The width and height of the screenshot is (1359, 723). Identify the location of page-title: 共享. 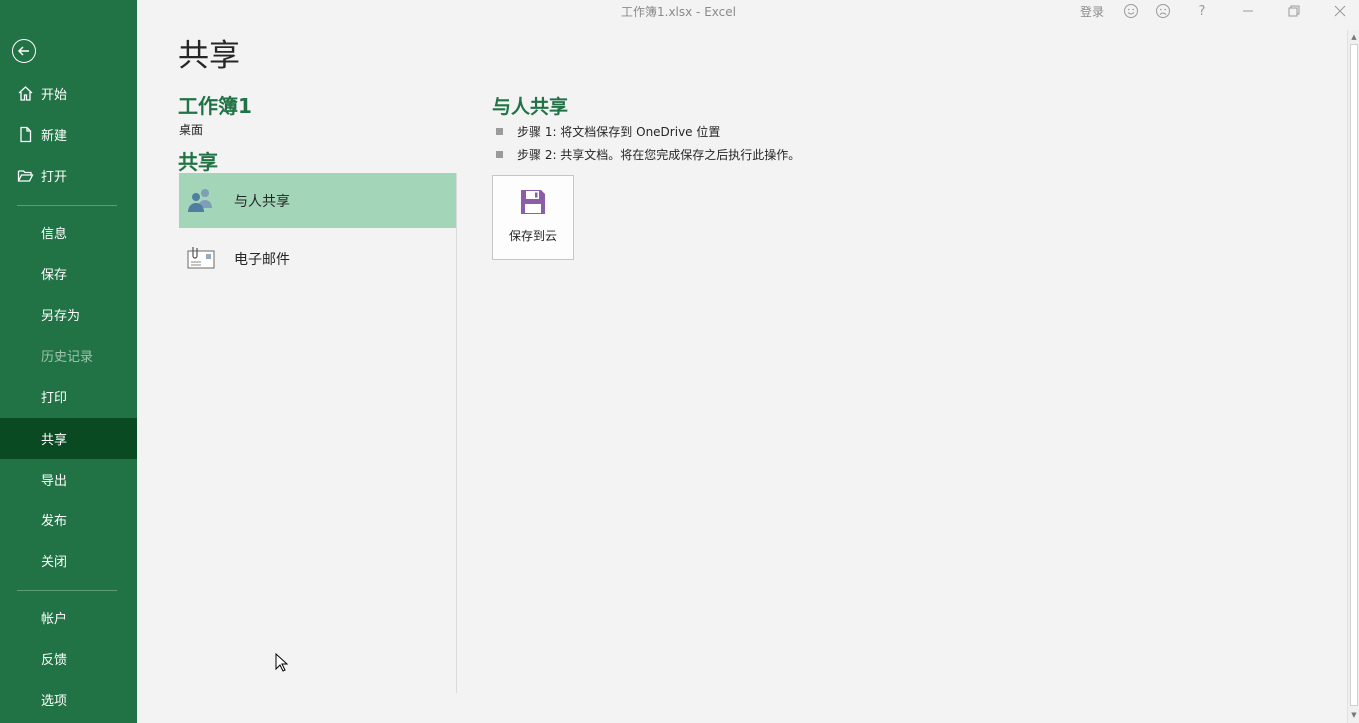
(209, 56).